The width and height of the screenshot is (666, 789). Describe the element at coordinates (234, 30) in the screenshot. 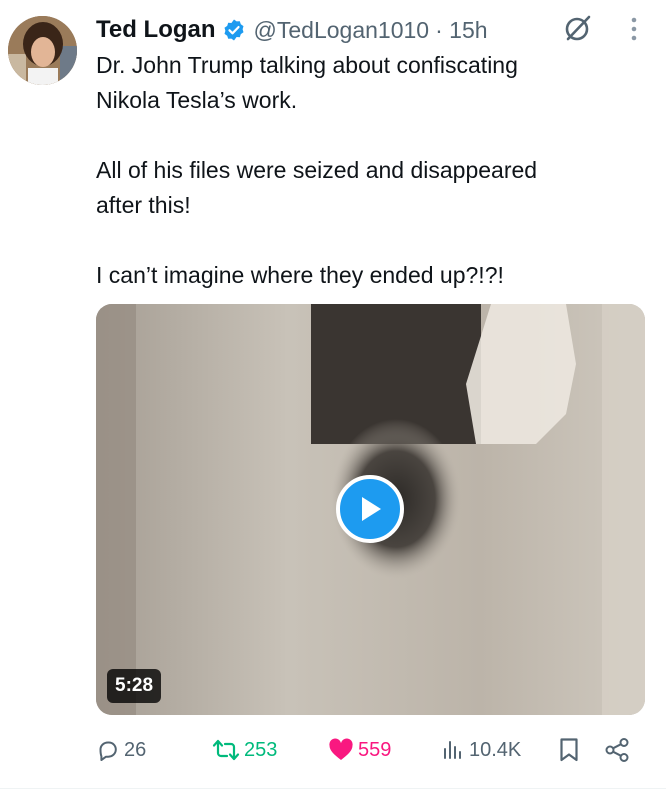

I see `verified-badge-icon` at that location.